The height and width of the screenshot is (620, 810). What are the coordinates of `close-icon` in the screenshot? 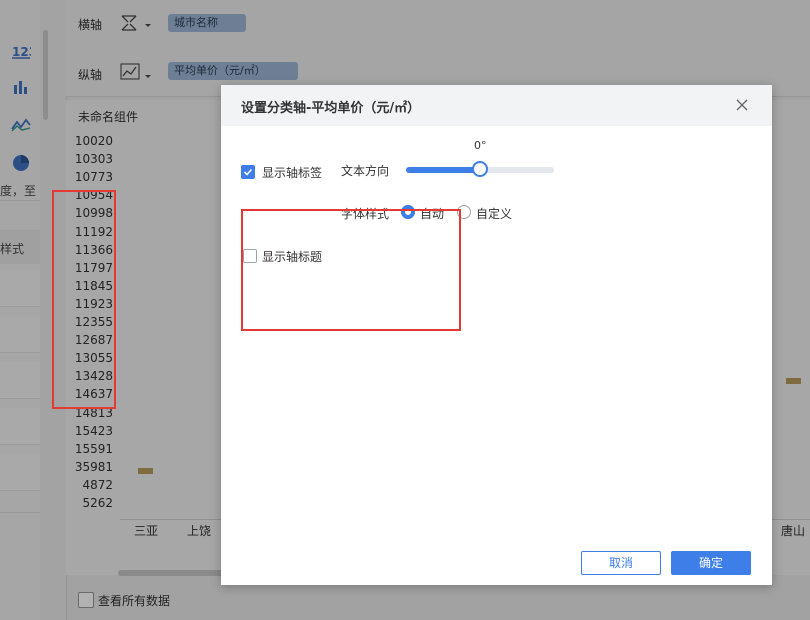 It's located at (742, 105).